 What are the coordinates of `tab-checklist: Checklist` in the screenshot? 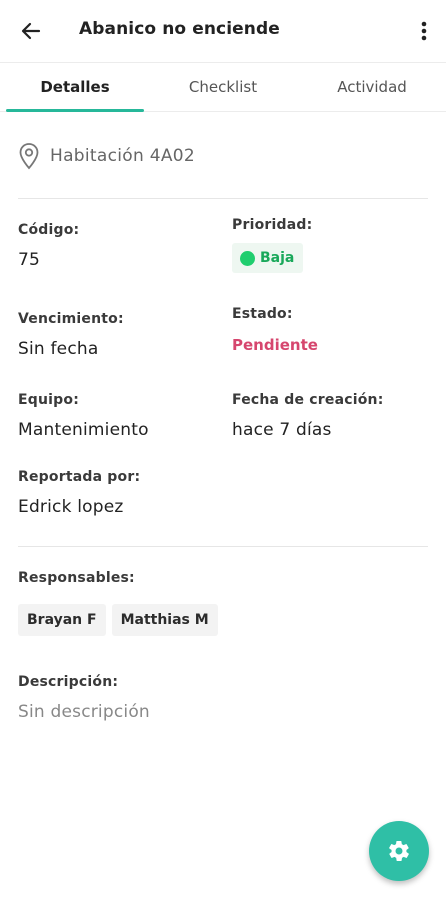 It's located at (223, 87).